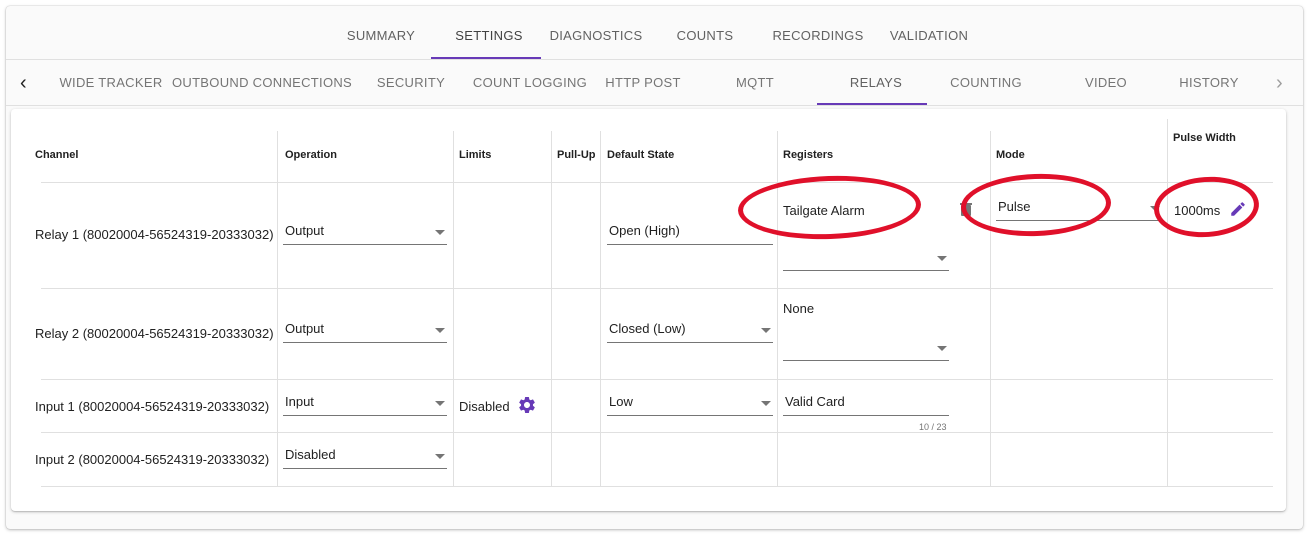 This screenshot has width=1309, height=535. I want to click on subtab-security: SECURITY, so click(411, 83).